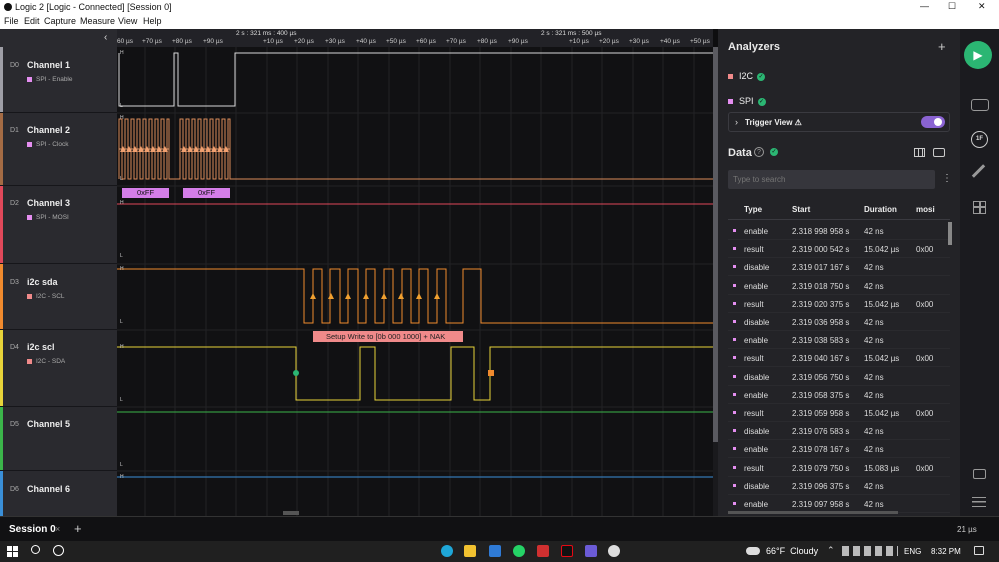 The width and height of the screenshot is (999, 562). I want to click on table-row: enable 2.319 078 167 s 42 ns, so click(839, 449).